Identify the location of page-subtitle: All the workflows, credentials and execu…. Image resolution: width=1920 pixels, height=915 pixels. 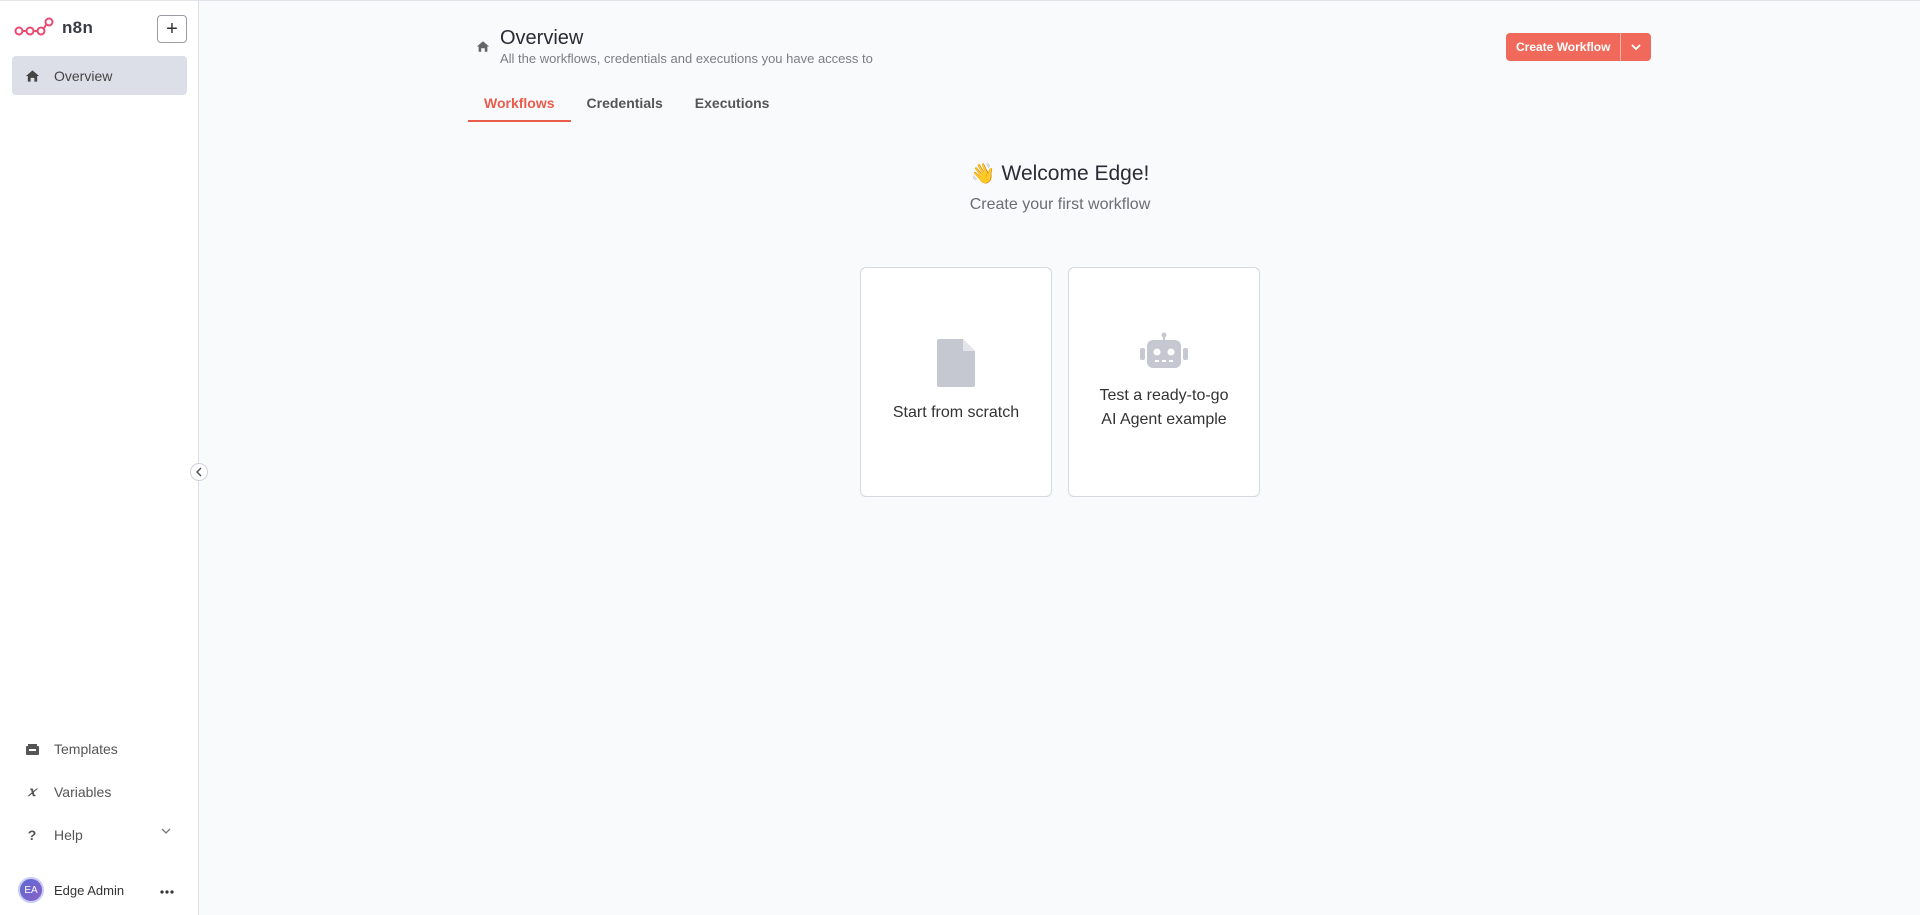
(686, 58).